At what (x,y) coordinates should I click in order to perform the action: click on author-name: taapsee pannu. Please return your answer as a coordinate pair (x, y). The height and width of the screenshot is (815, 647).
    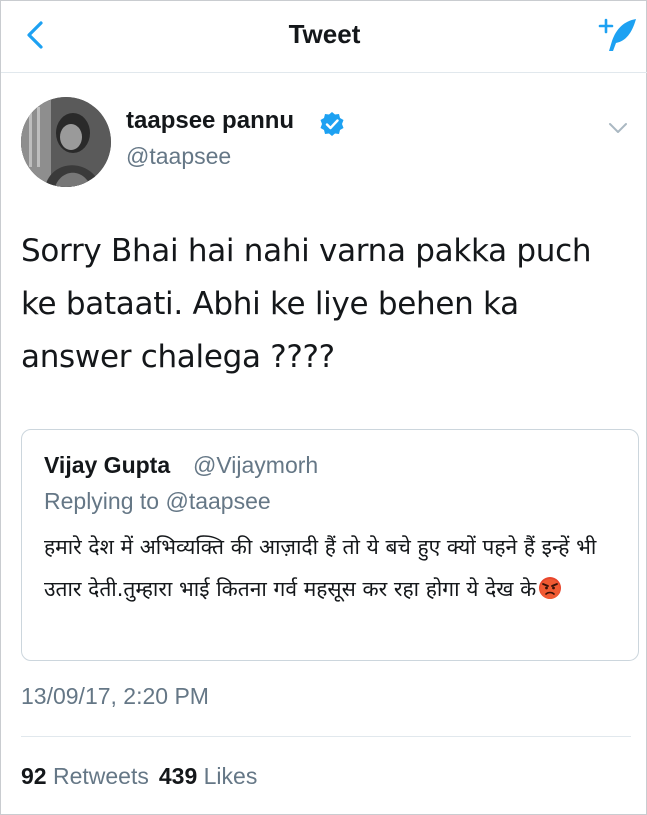
    Looking at the image, I should click on (210, 121).